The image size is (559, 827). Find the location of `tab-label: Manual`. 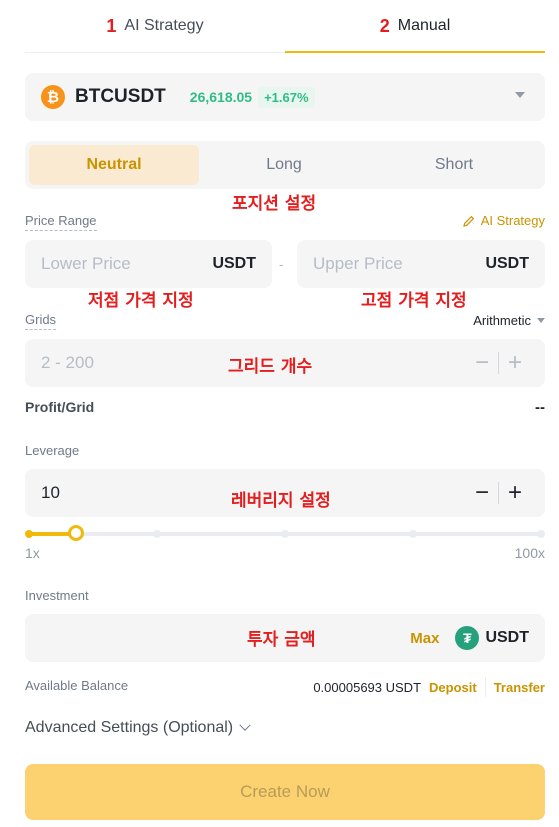

tab-label: Manual is located at coordinates (424, 25).